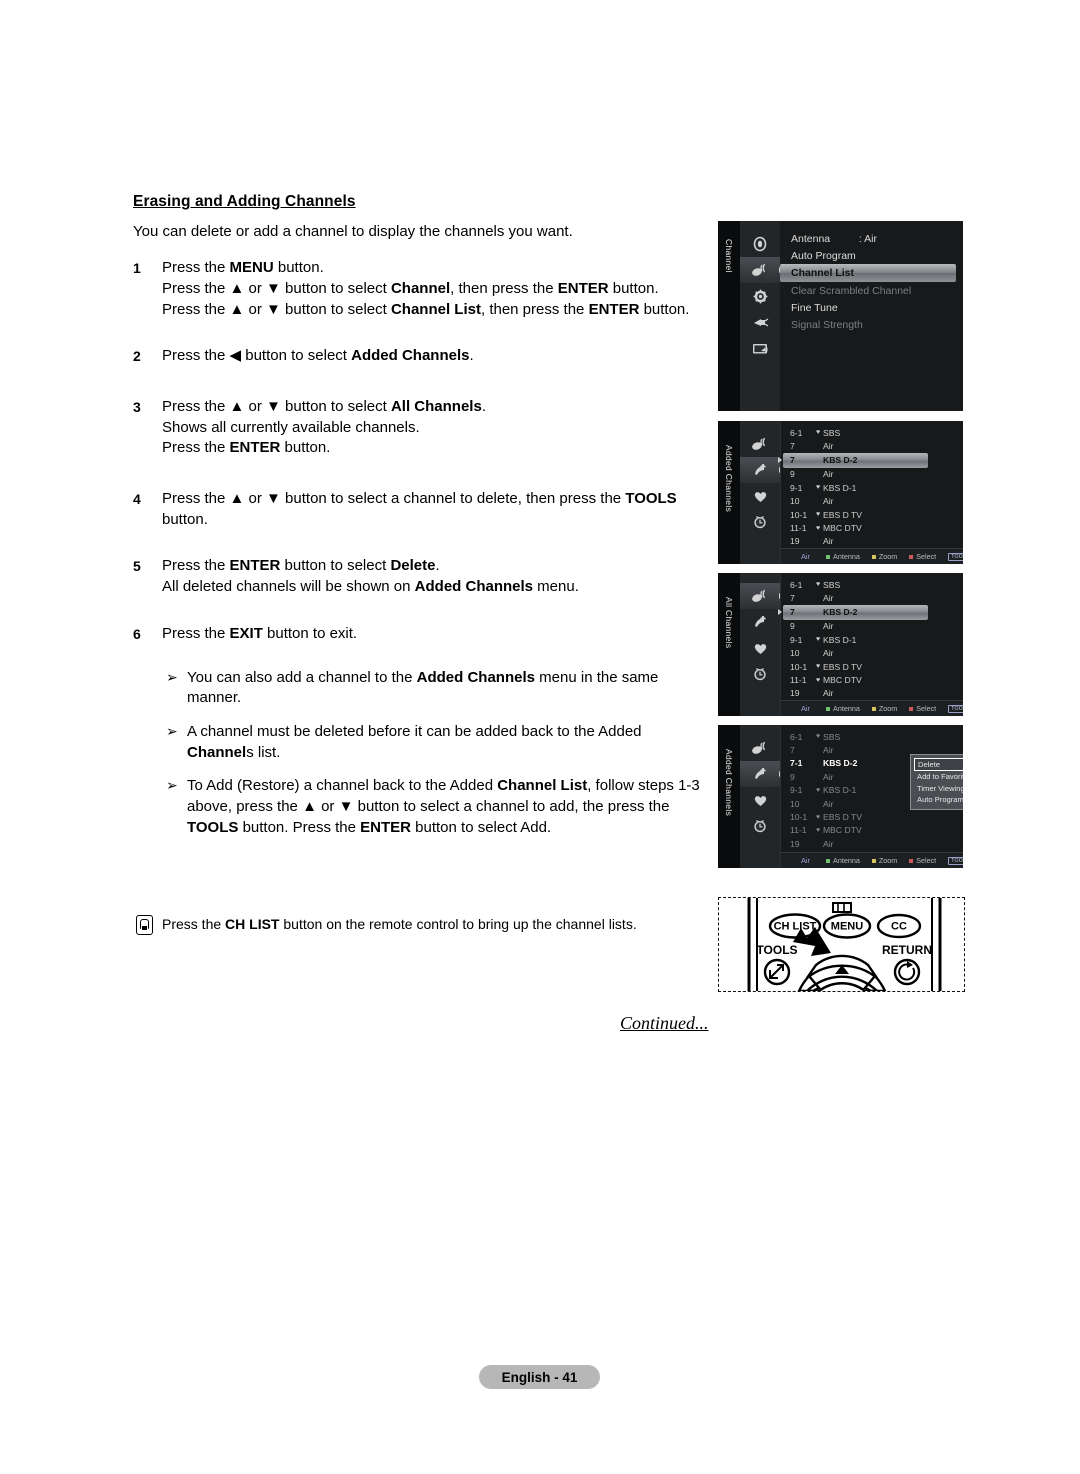 Image resolution: width=1080 pixels, height=1474 pixels. I want to click on osd-menu-item: Channel List, so click(868, 273).